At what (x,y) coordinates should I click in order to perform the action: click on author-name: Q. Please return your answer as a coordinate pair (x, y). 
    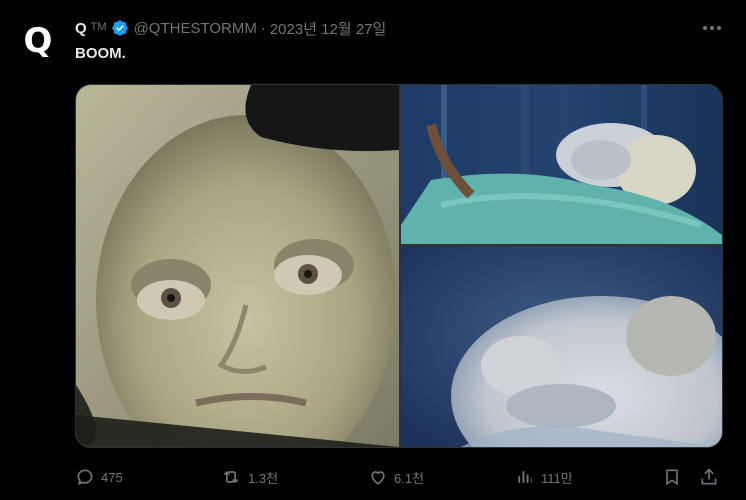
    Looking at the image, I should click on (81, 28).